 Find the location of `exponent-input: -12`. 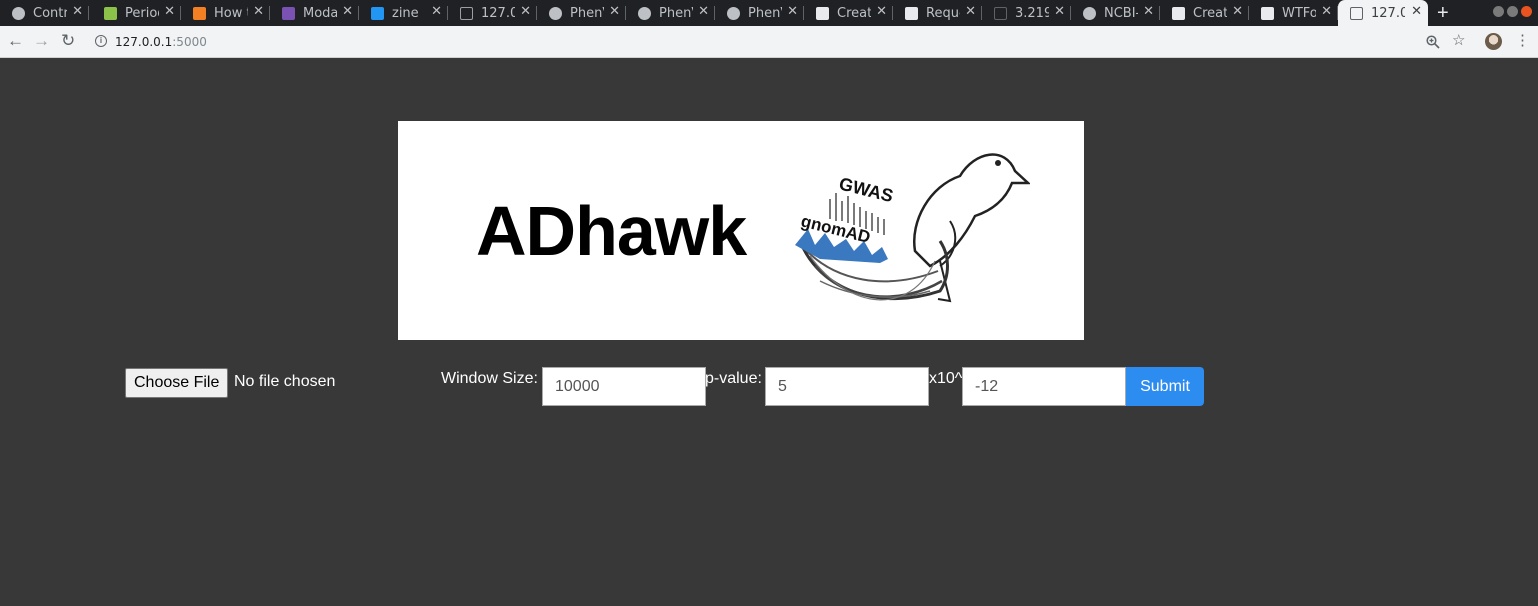

exponent-input: -12 is located at coordinates (1044, 386).